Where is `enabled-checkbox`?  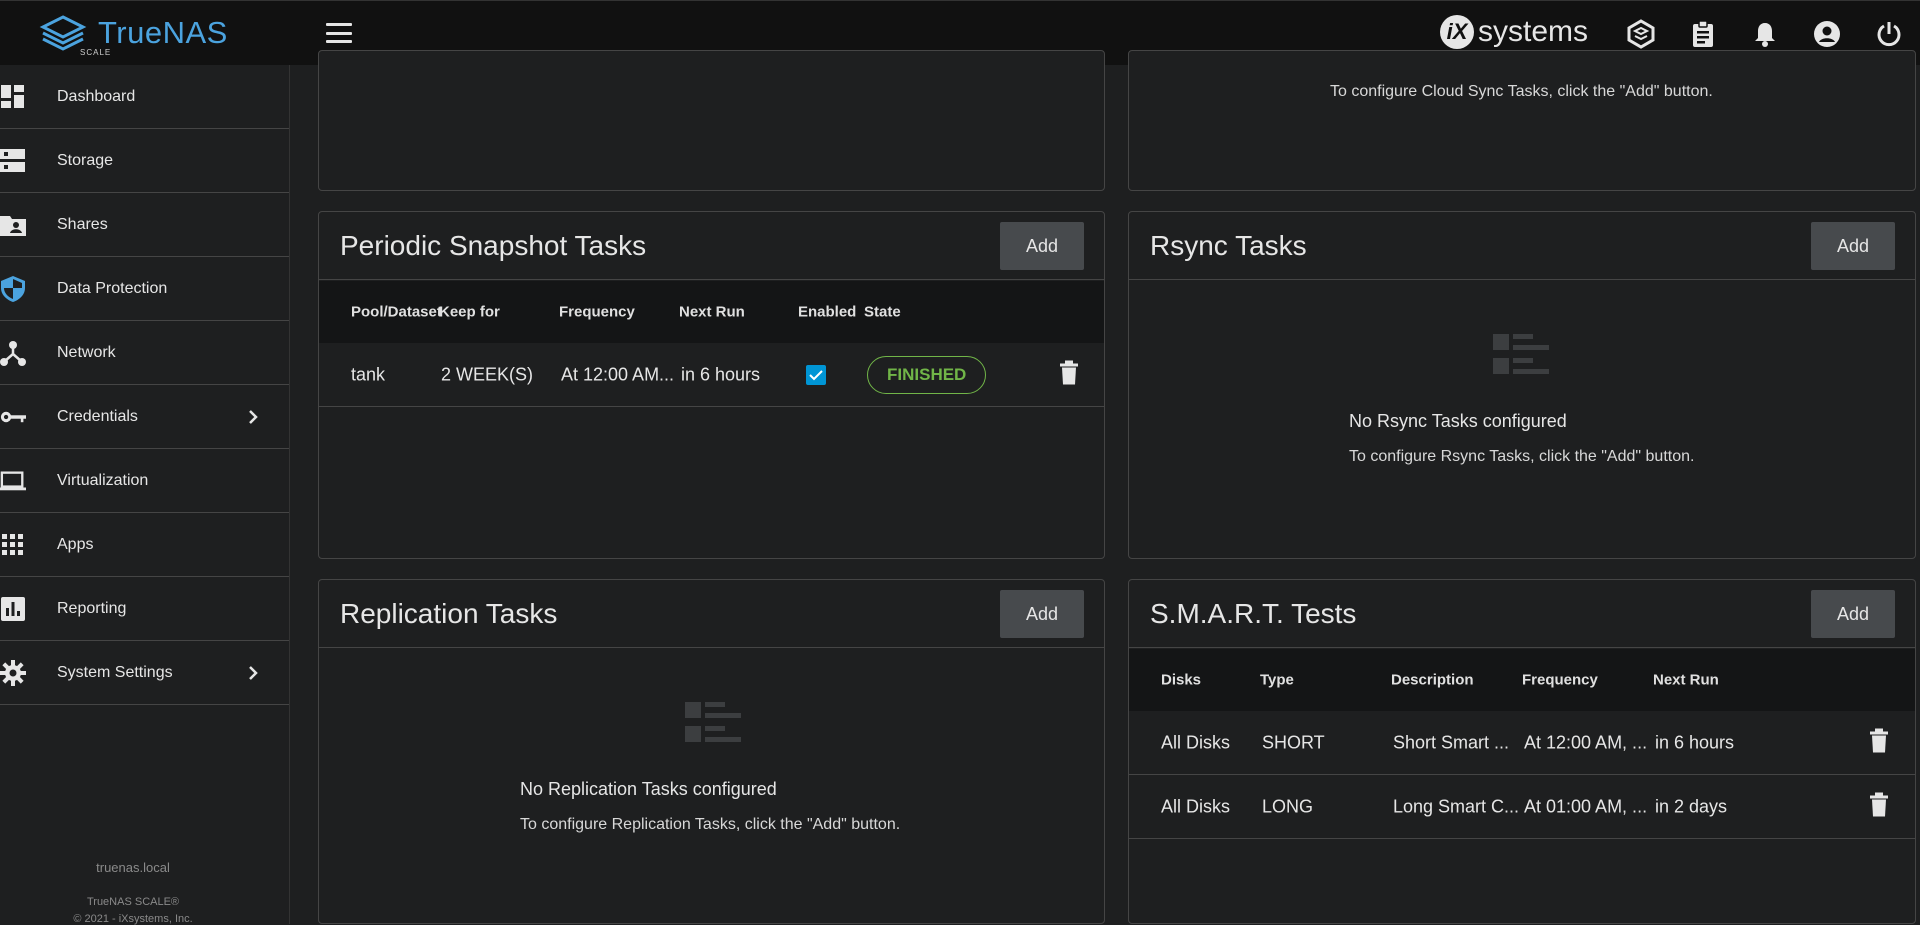 enabled-checkbox is located at coordinates (816, 374).